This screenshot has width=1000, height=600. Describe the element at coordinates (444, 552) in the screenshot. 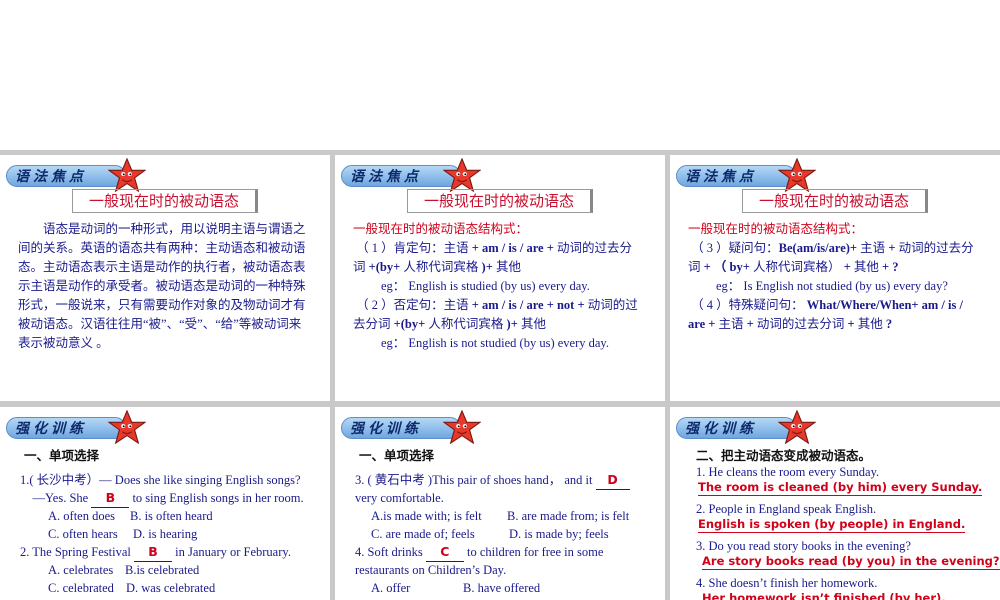

I see `answer-blank: C` at that location.